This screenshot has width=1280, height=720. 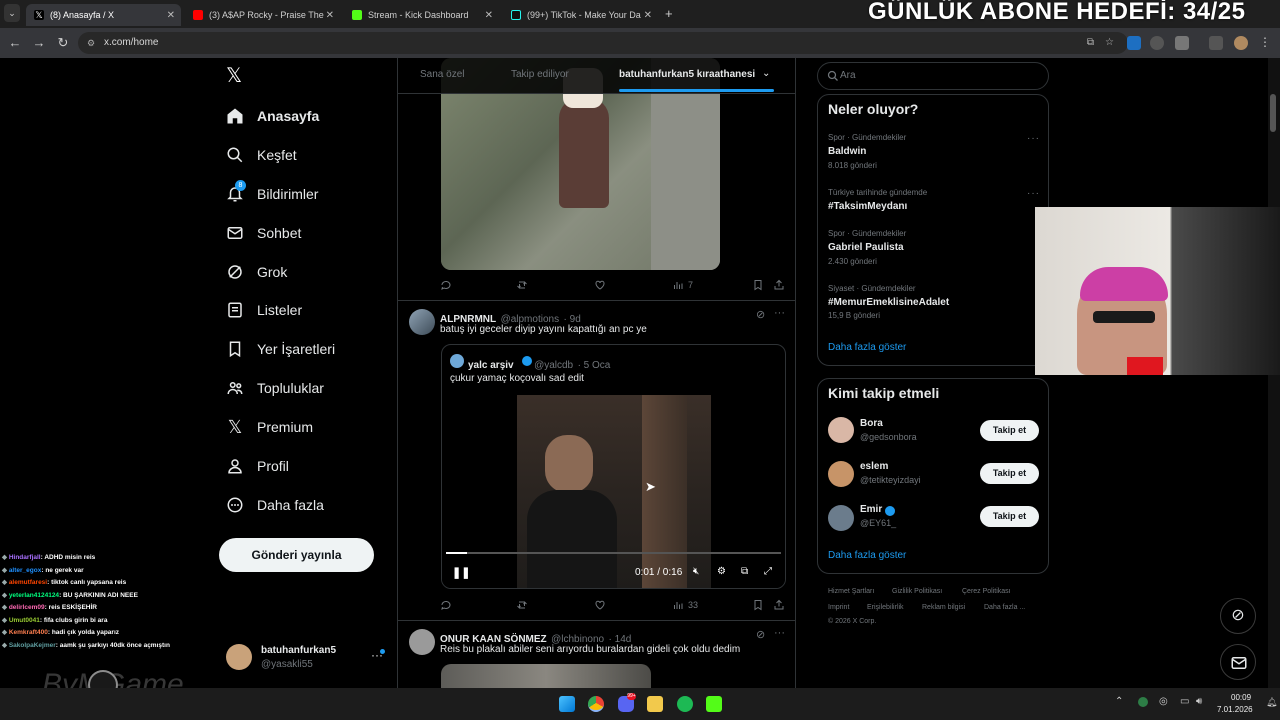 What do you see at coordinates (269, 427) in the screenshot?
I see `nav-item-premium: 𝕏 Premium` at bounding box center [269, 427].